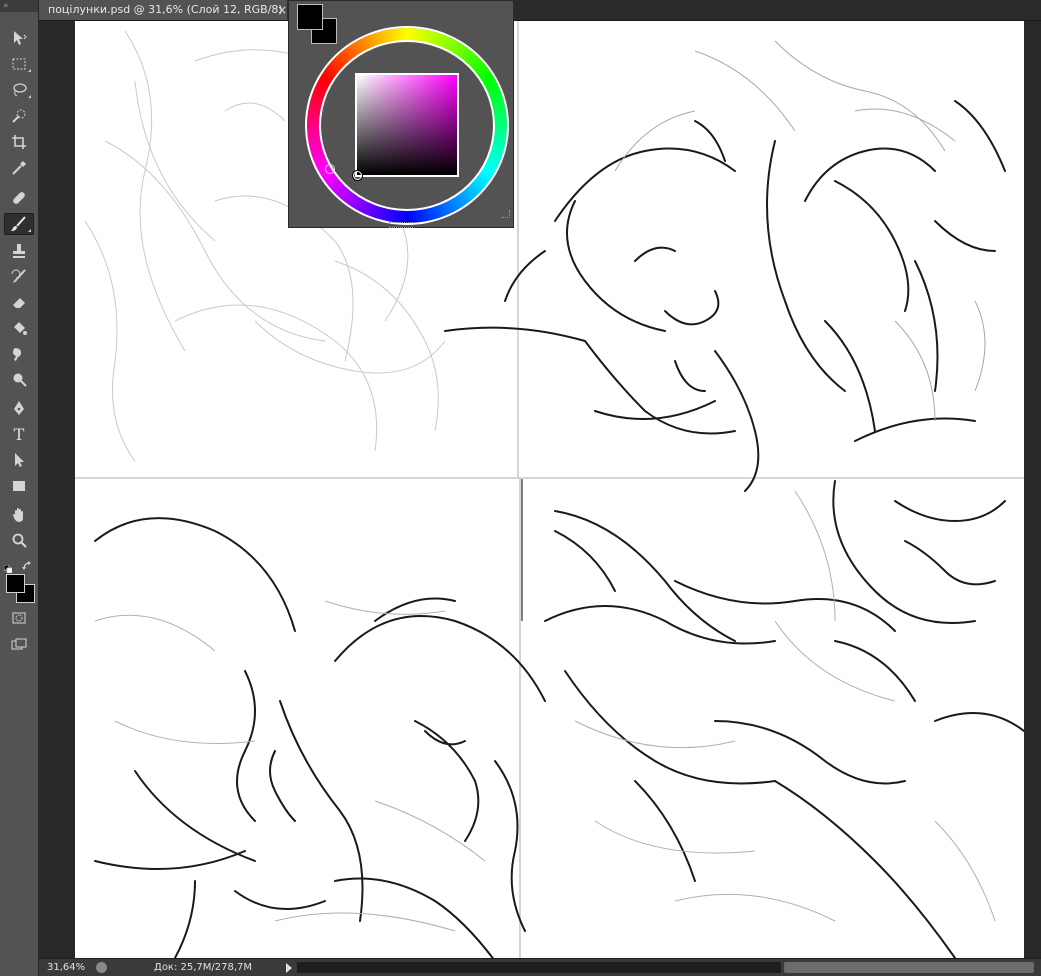  I want to click on color-wheel-panel, so click(401, 114).